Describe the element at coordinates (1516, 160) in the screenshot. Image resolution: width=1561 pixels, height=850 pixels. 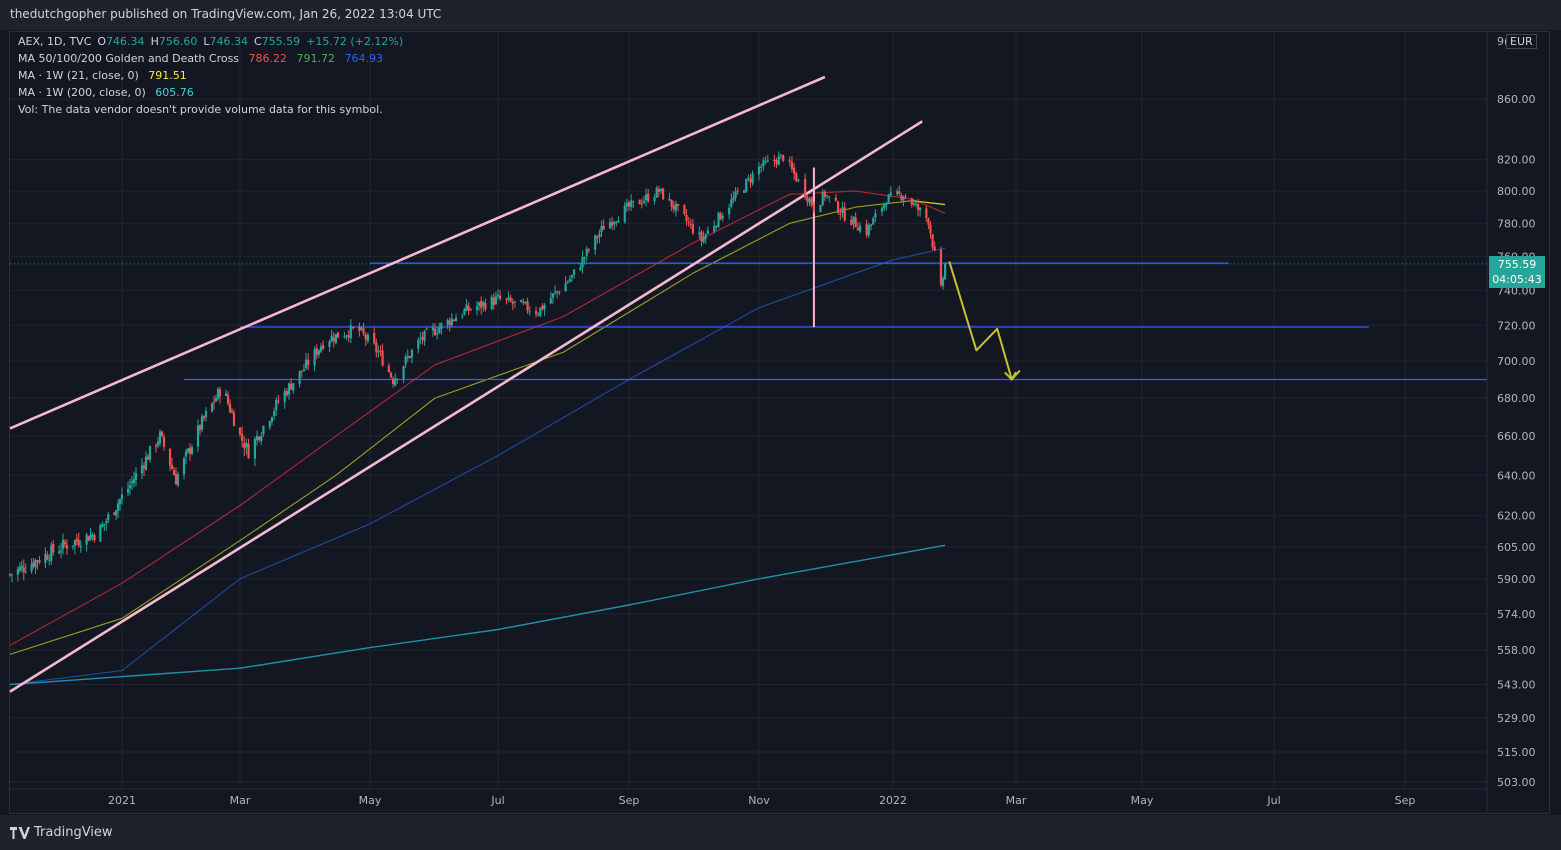
I see `y-tick-label: 820.00` at that location.